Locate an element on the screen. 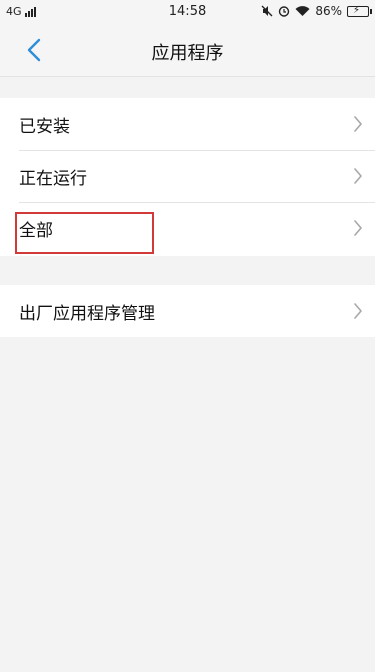 Image resolution: width=375 pixels, height=672 pixels. navigation-bar: 应用程序 is located at coordinates (187, 50).